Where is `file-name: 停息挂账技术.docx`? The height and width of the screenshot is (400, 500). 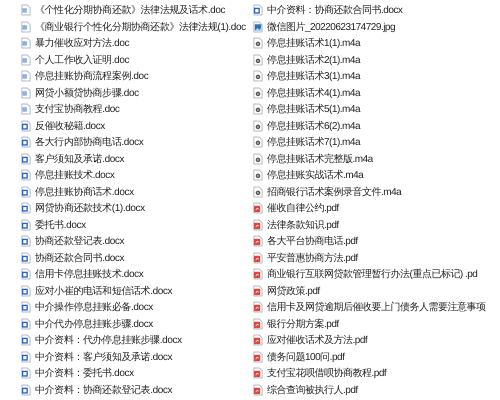
file-name: 停息挂账技术.docx is located at coordinates (75, 175).